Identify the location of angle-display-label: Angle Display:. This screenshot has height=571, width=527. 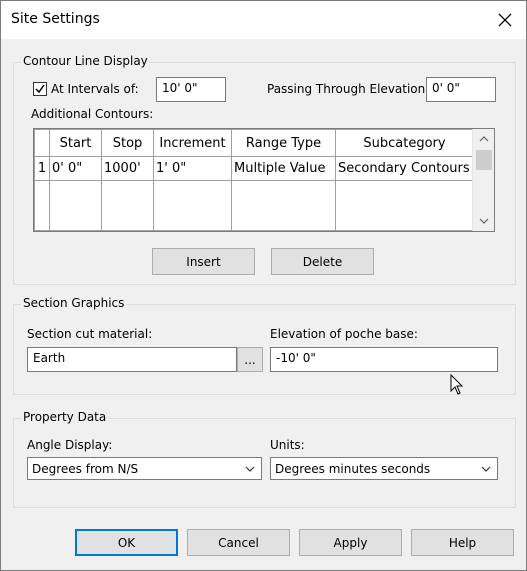
(70, 445).